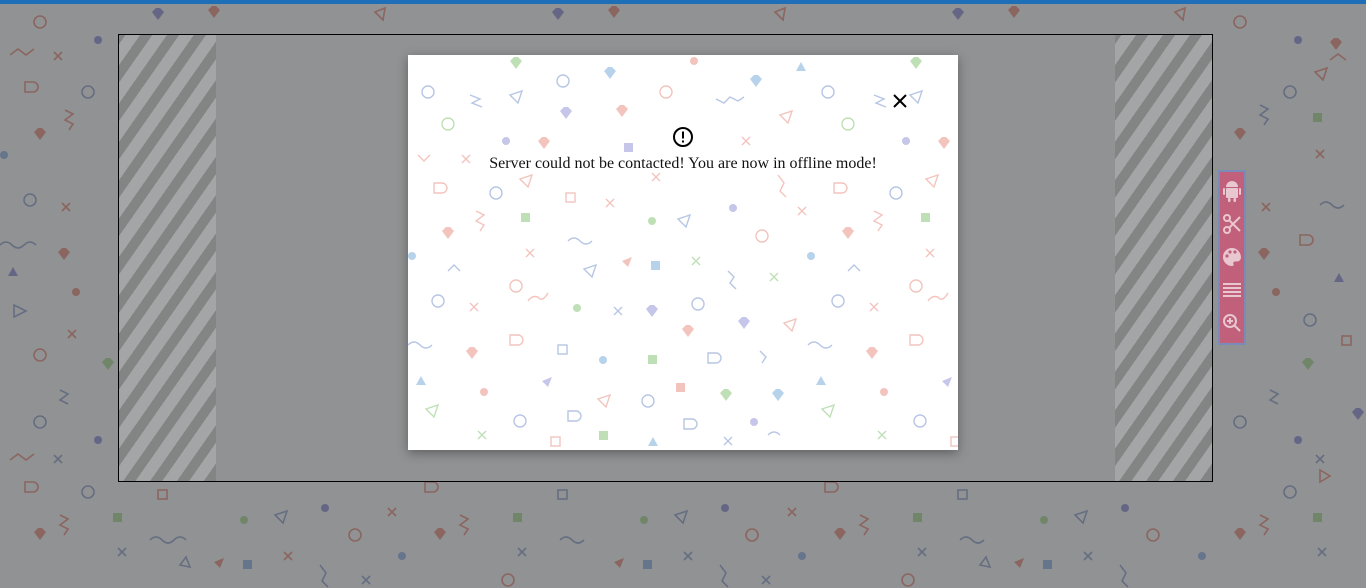 Image resolution: width=1366 pixels, height=588 pixels. I want to click on alert-circle-icon, so click(683, 137).